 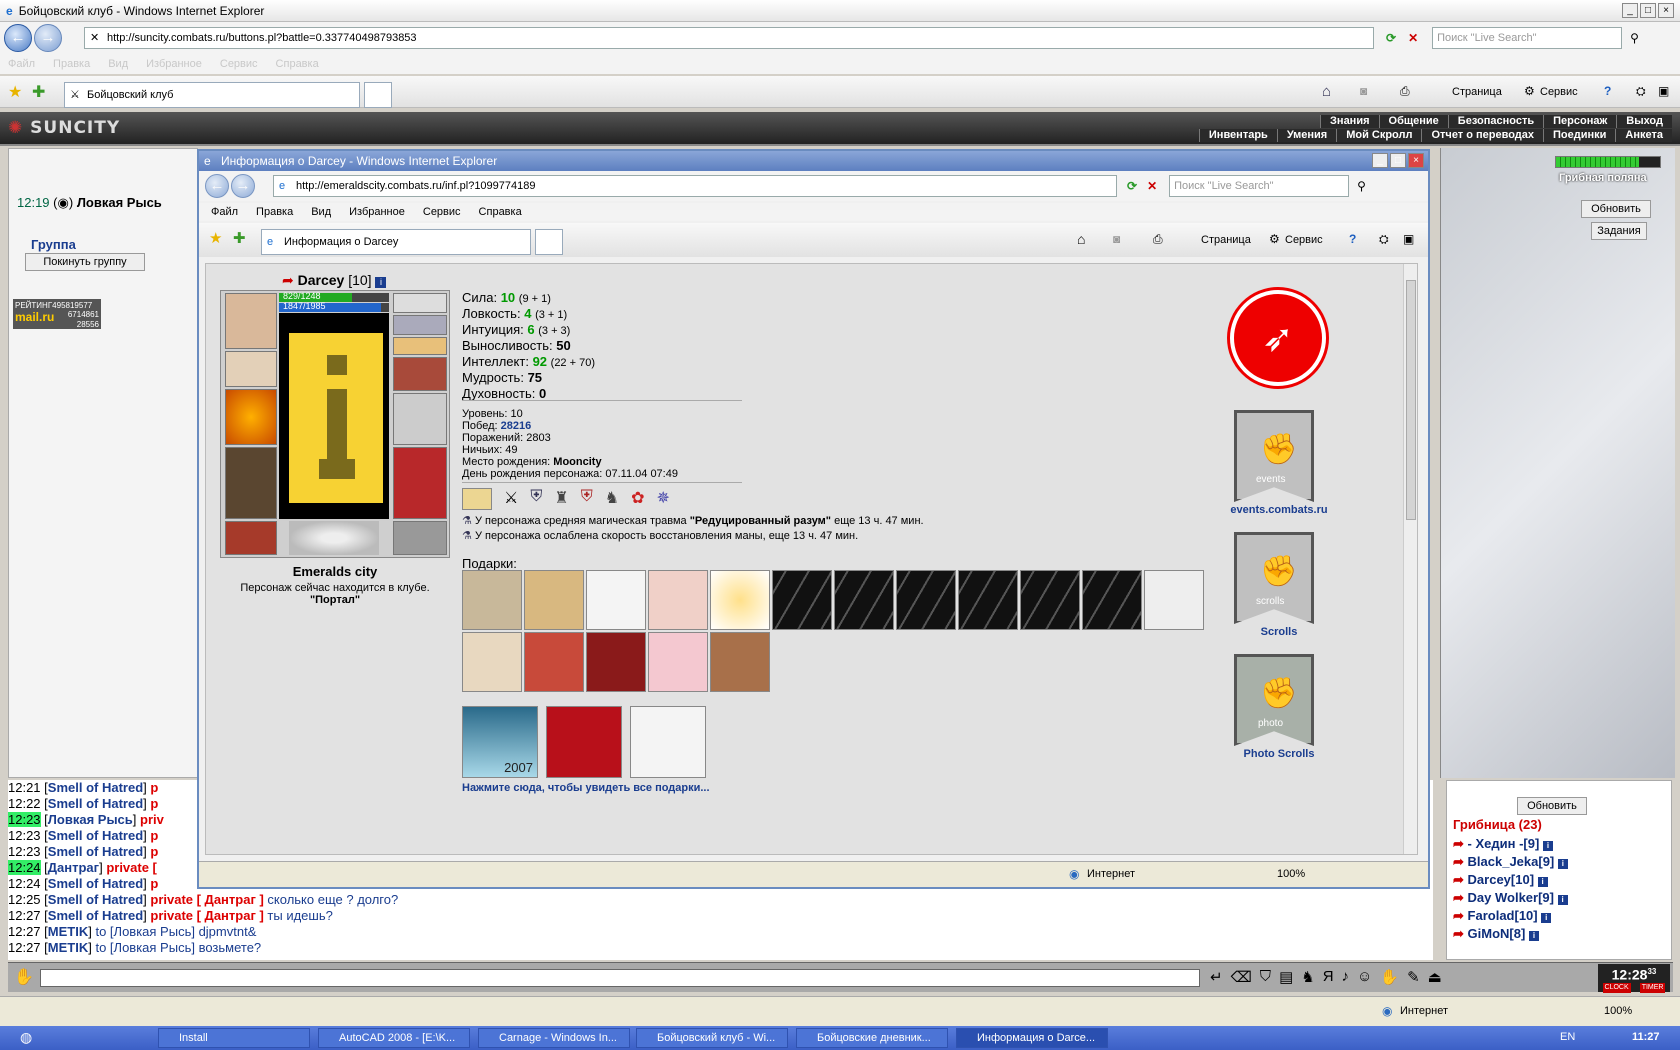 I want to click on chat-nick: METIK, so click(x=68, y=947).